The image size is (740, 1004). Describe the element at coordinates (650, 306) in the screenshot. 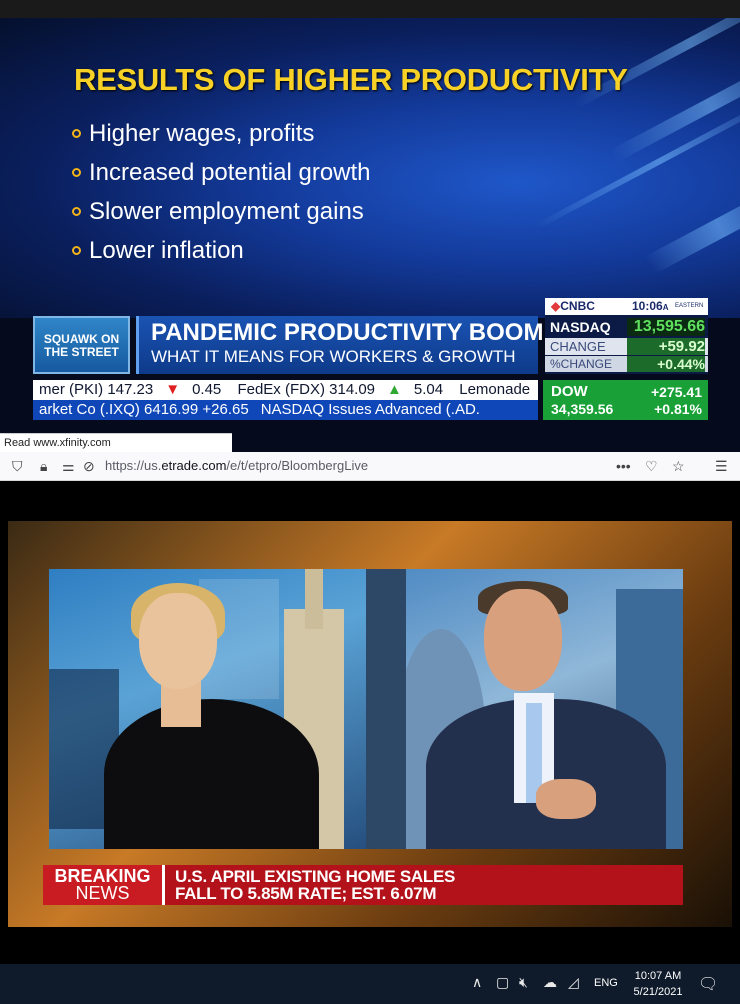

I see `clock: 10:06A` at that location.